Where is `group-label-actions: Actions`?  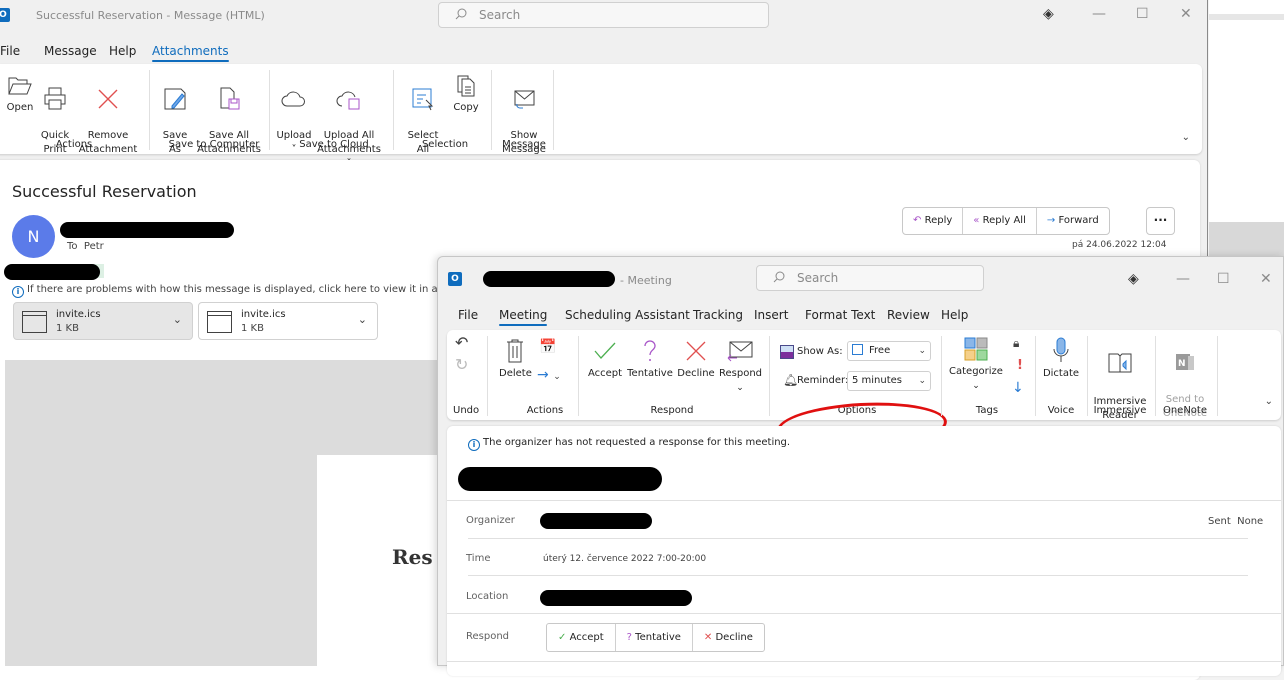 group-label-actions: Actions is located at coordinates (545, 410).